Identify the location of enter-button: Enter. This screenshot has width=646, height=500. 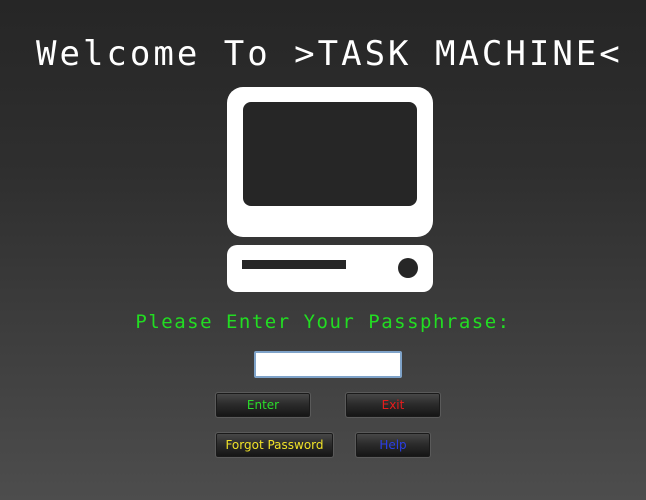
(263, 405).